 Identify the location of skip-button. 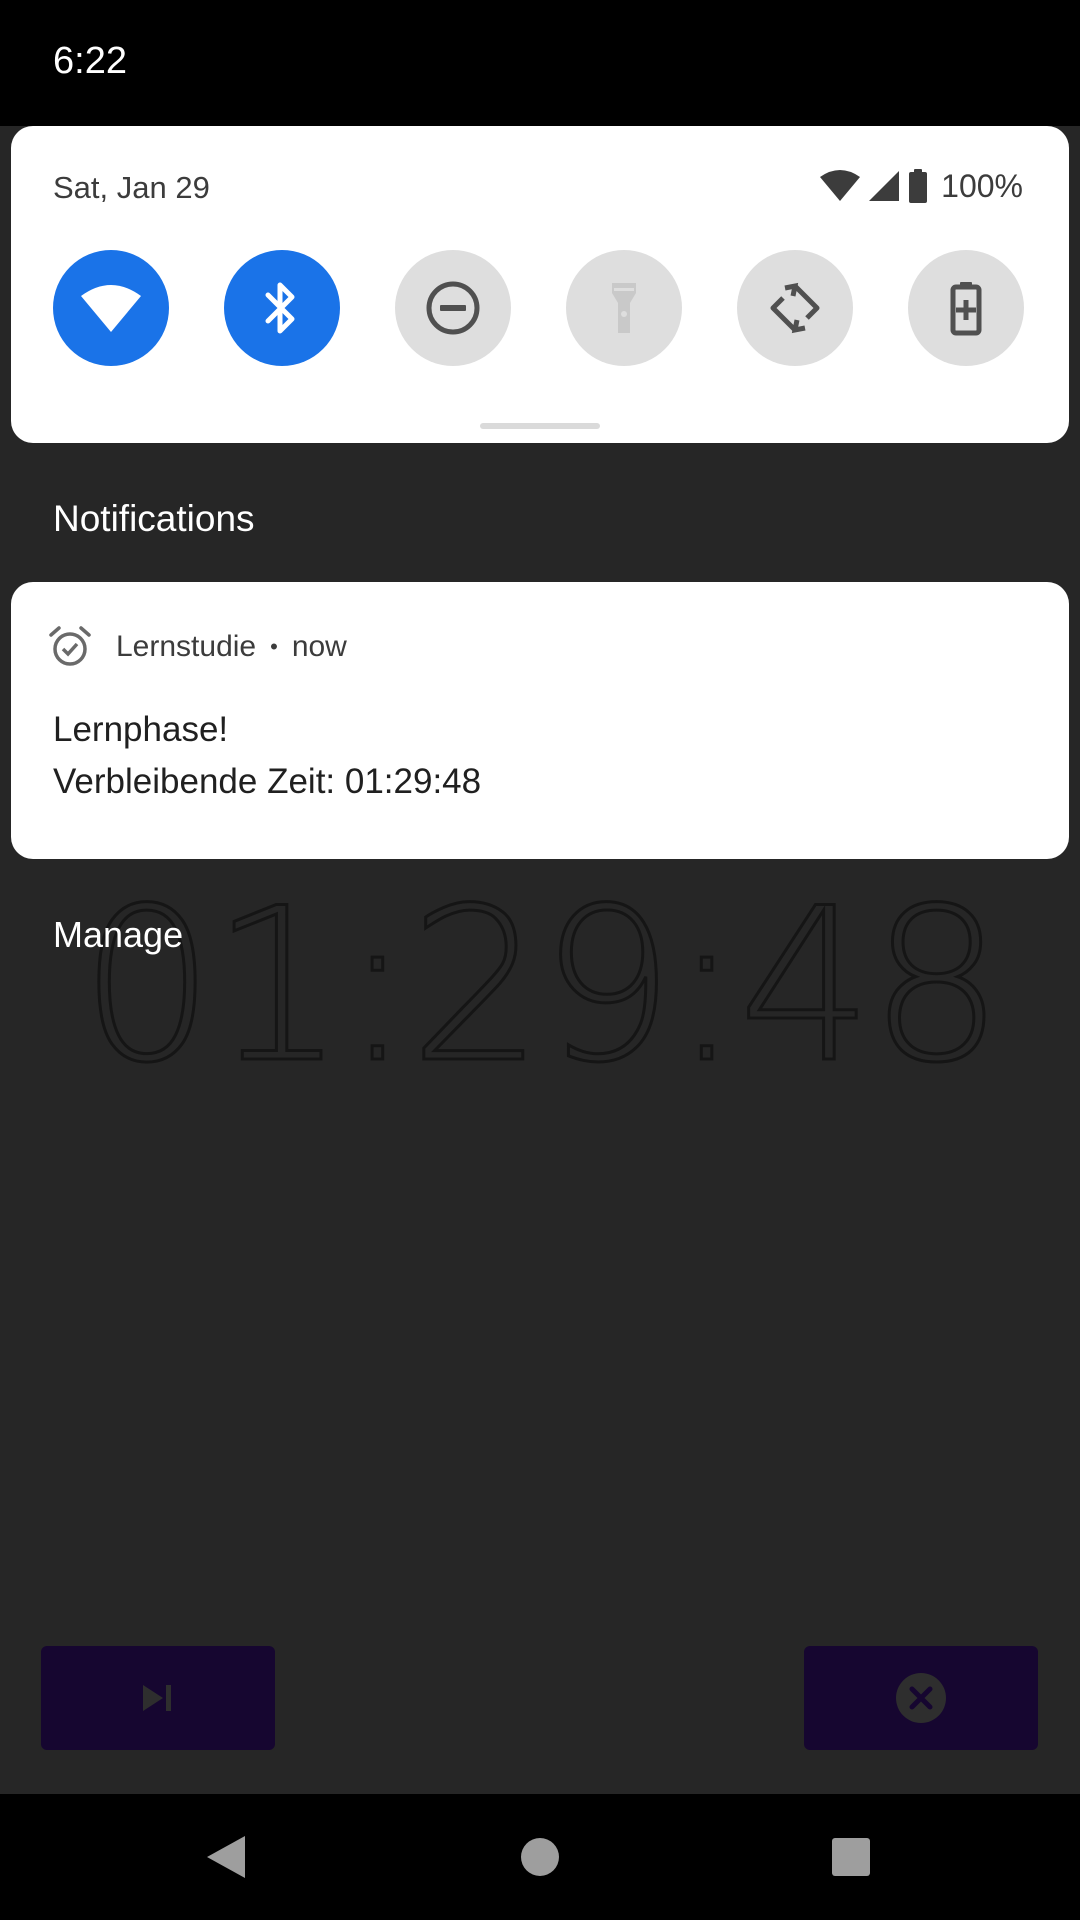
(158, 1698).